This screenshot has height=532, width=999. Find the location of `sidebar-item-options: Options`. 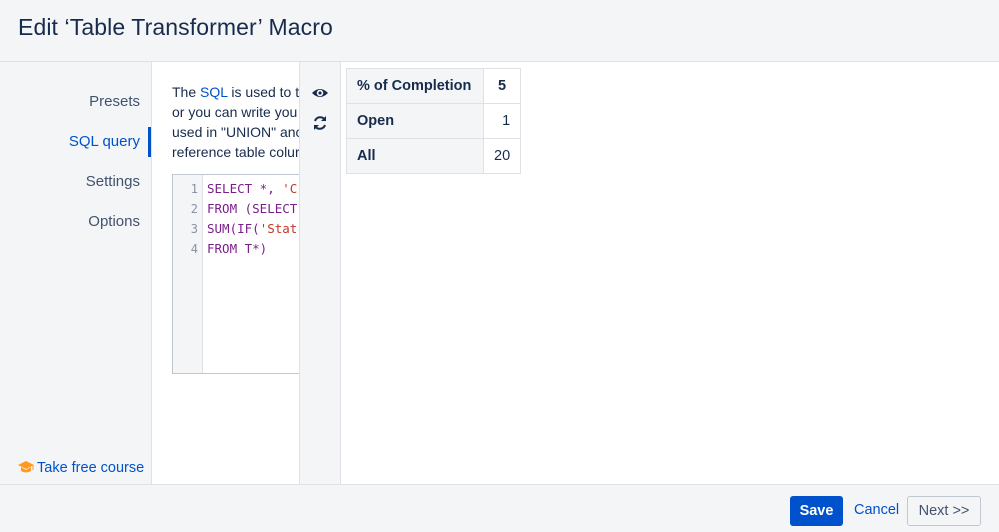

sidebar-item-options: Options is located at coordinates (75, 222).